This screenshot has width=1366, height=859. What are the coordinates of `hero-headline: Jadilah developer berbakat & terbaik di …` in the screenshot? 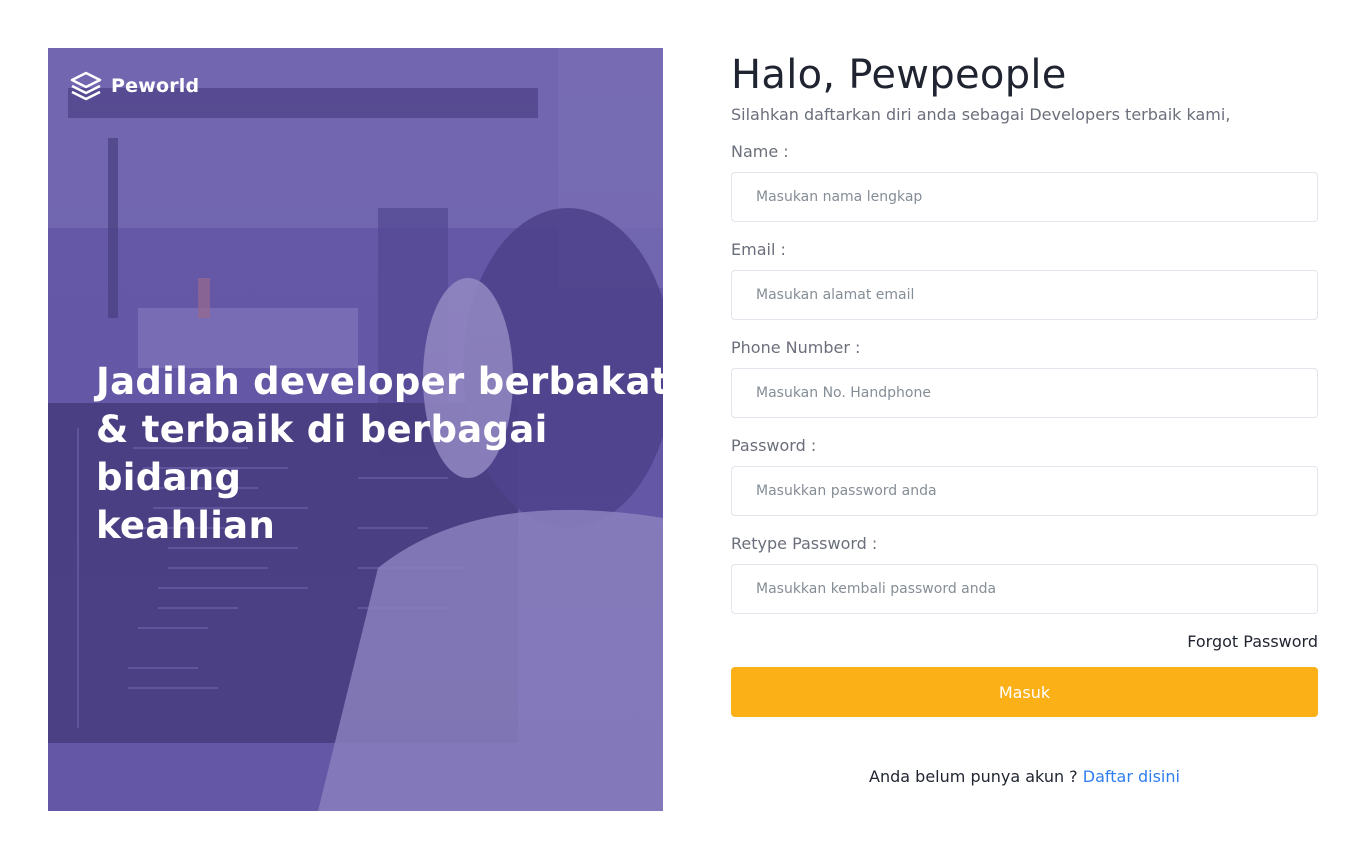 It's located at (379, 453).